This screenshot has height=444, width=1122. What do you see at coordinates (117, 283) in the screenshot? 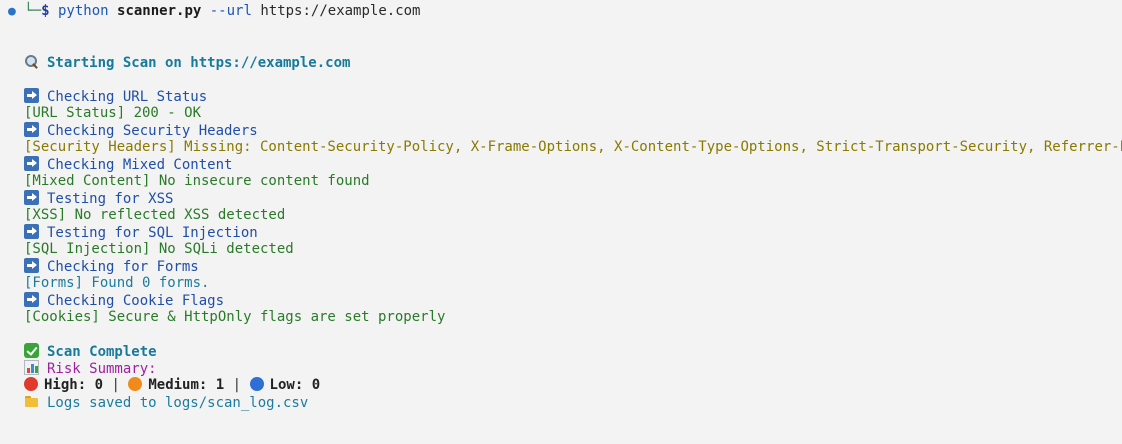
I see `result-line: [Forms] Found 0 forms.` at bounding box center [117, 283].